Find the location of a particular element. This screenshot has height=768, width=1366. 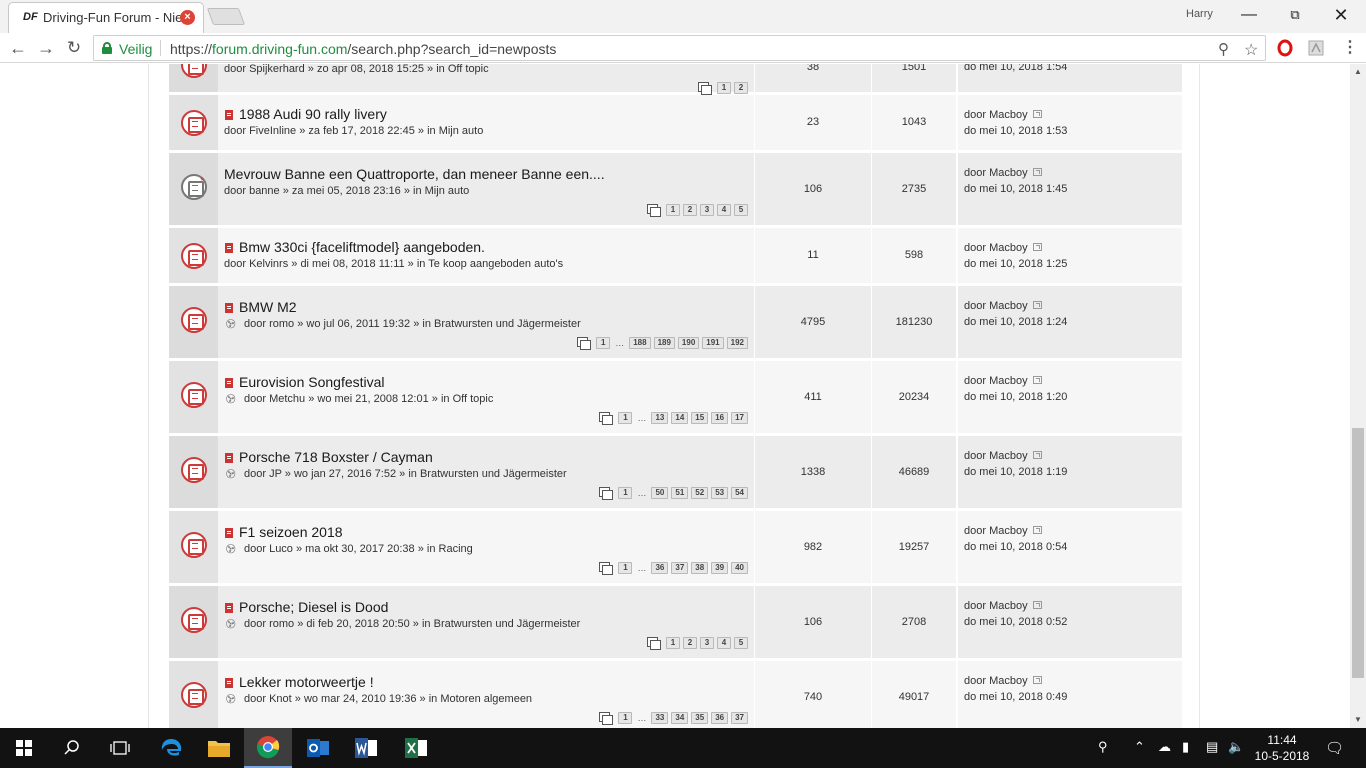

page-link: 53 is located at coordinates (720, 493).